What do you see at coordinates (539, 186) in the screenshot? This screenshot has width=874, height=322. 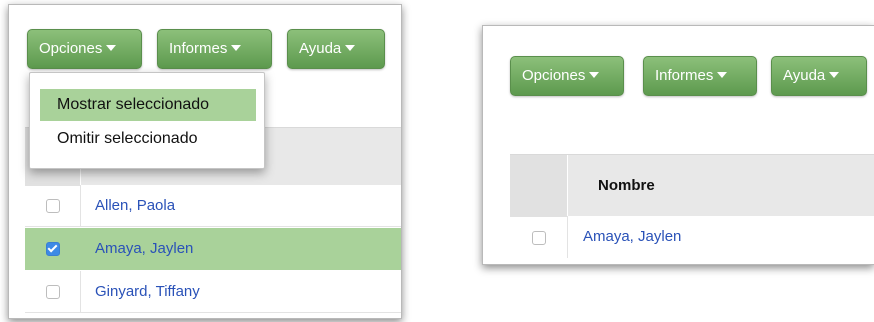 I see `select-column-header` at bounding box center [539, 186].